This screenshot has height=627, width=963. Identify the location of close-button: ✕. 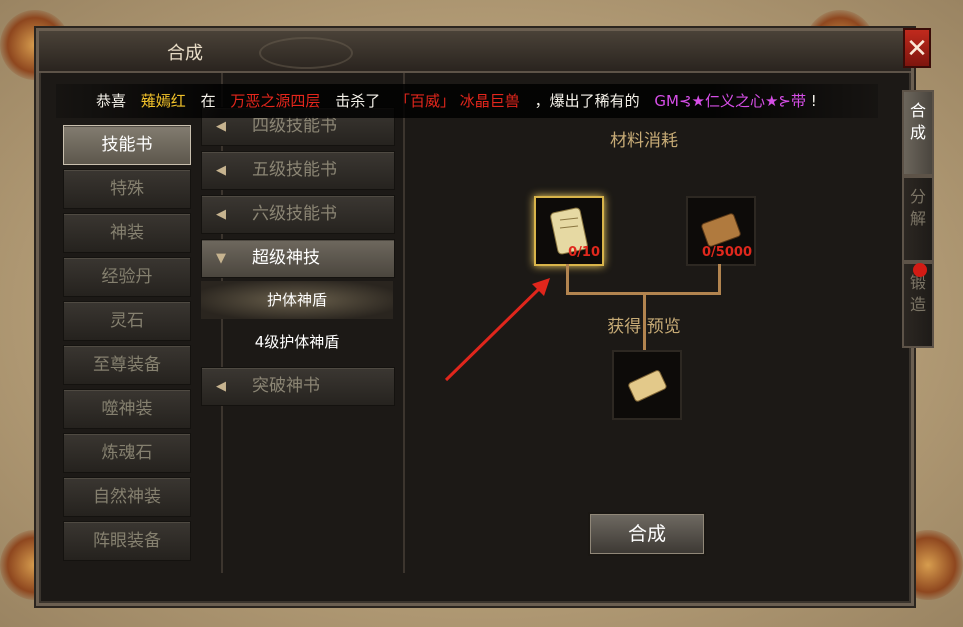
(917, 48).